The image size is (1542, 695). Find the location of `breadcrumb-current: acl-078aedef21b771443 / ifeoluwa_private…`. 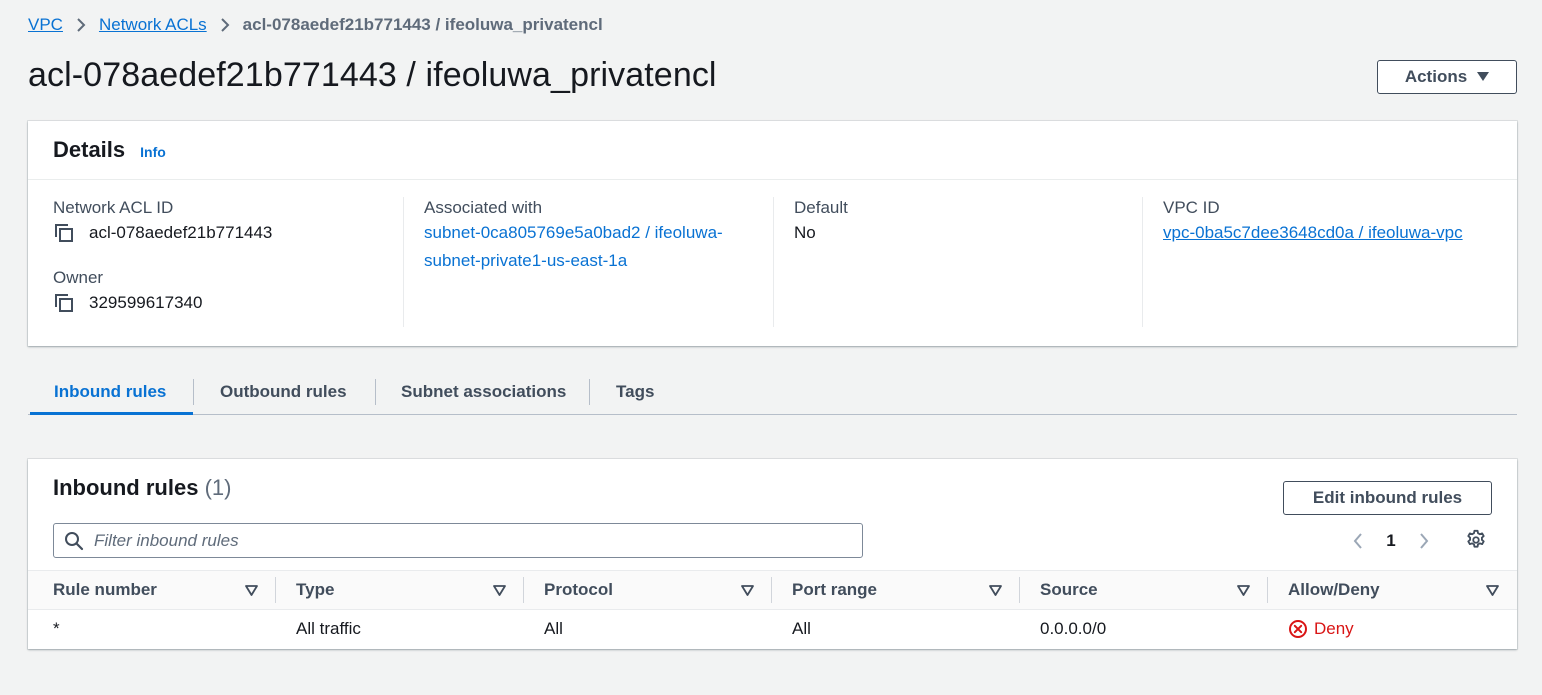

breadcrumb-current: acl-078aedef21b771443 / ifeoluwa_private… is located at coordinates (422, 24).